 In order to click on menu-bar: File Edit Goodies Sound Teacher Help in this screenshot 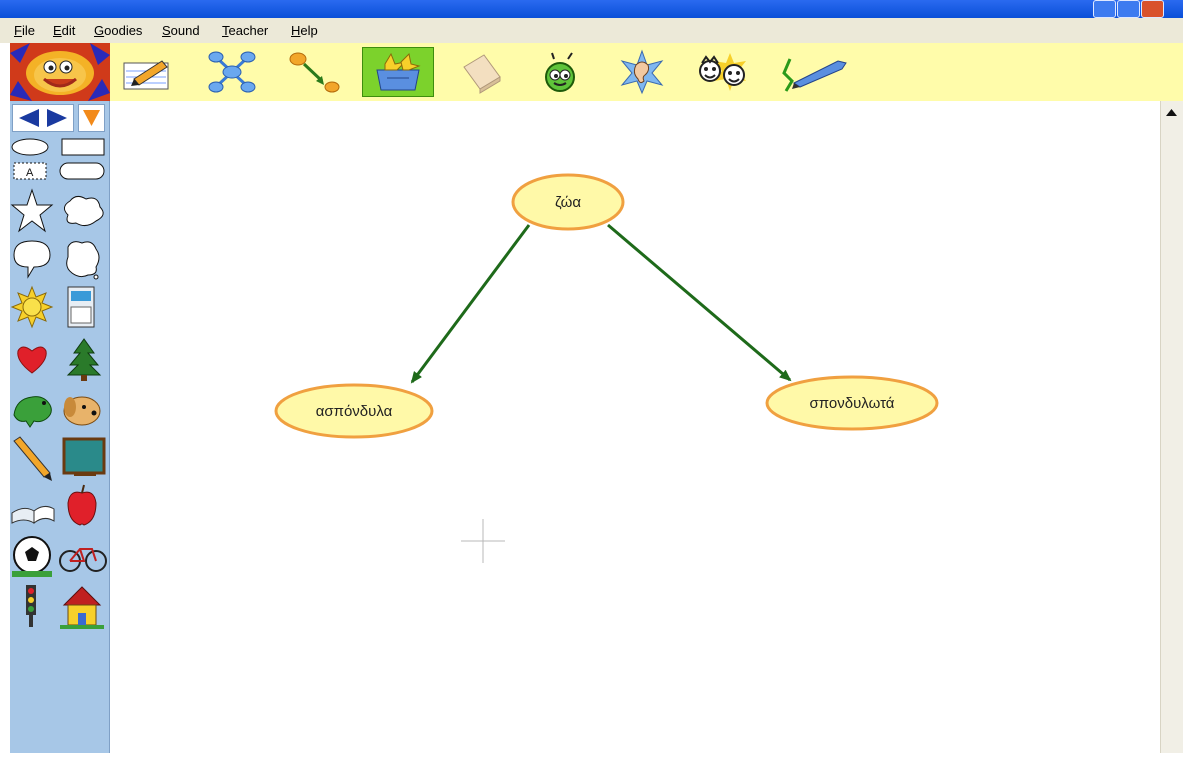, I will do `click(591, 30)`.